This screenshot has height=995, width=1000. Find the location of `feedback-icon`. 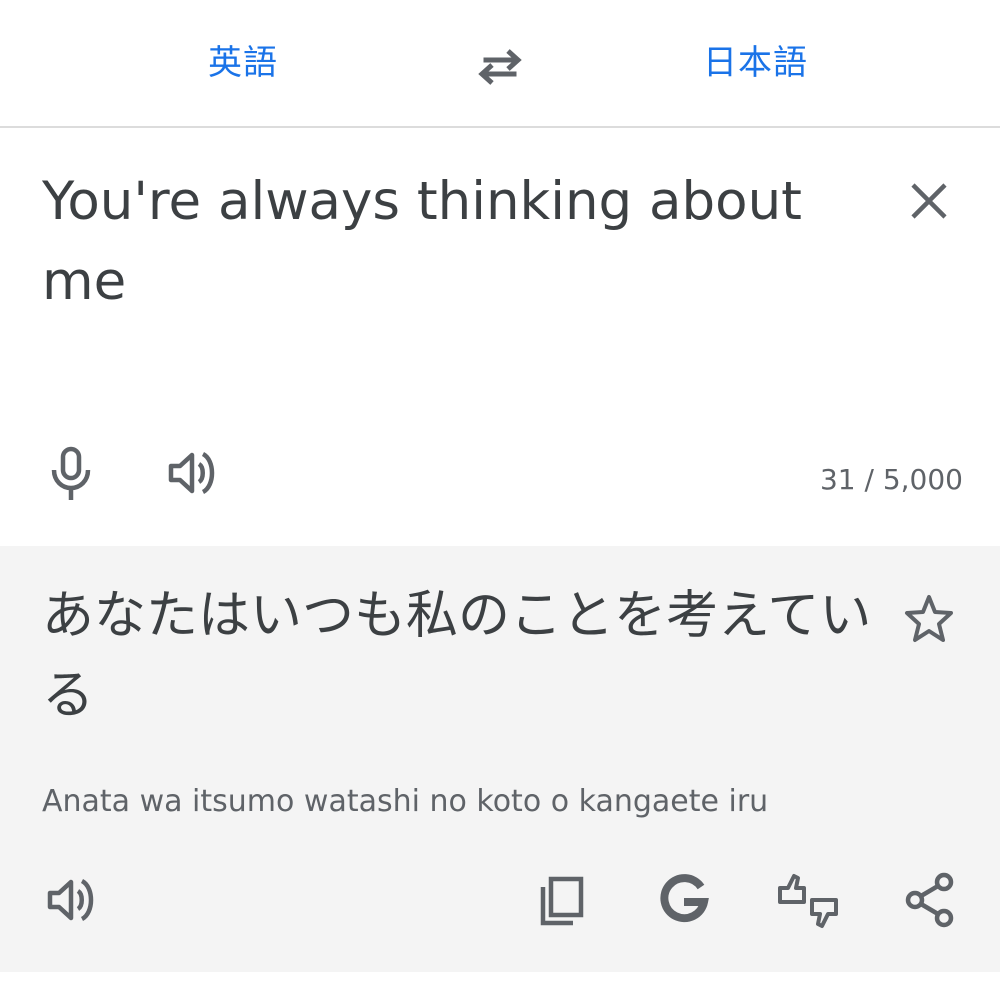

feedback-icon is located at coordinates (808, 901).